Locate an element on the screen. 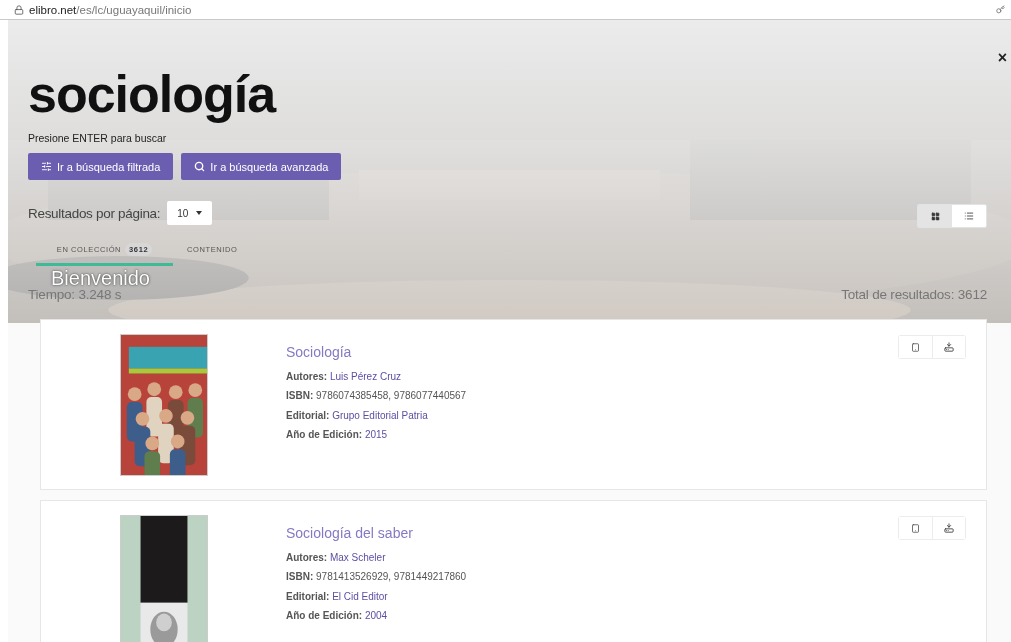 The width and height of the screenshot is (1011, 642). filtered-search-button: Ir a búsqueda filtrada is located at coordinates (101, 166).